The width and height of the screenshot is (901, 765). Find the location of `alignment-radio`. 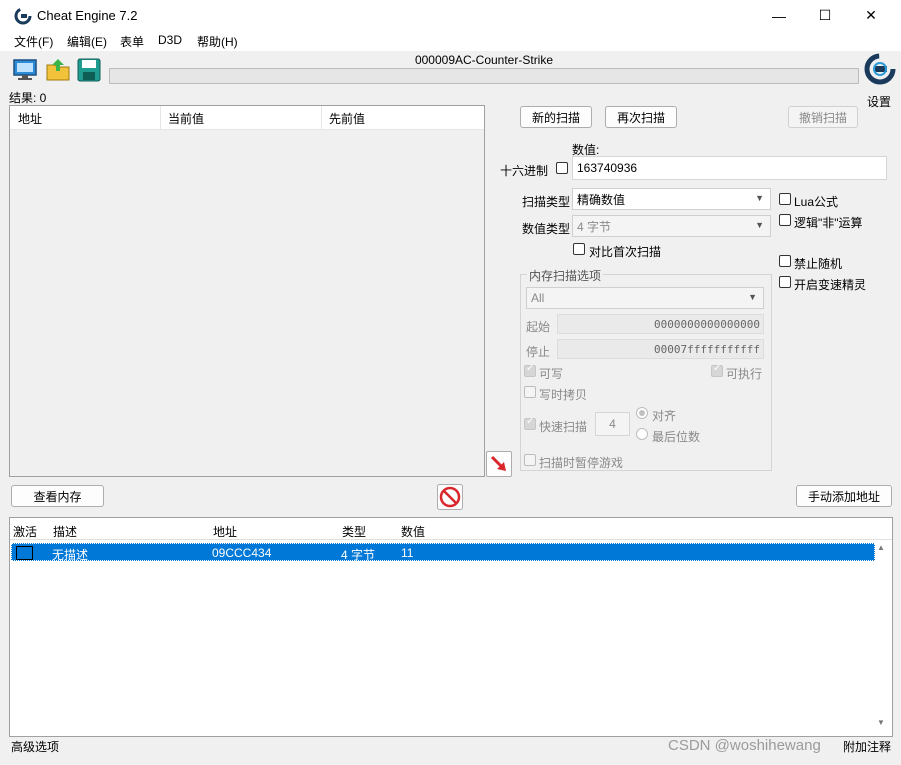

alignment-radio is located at coordinates (642, 413).